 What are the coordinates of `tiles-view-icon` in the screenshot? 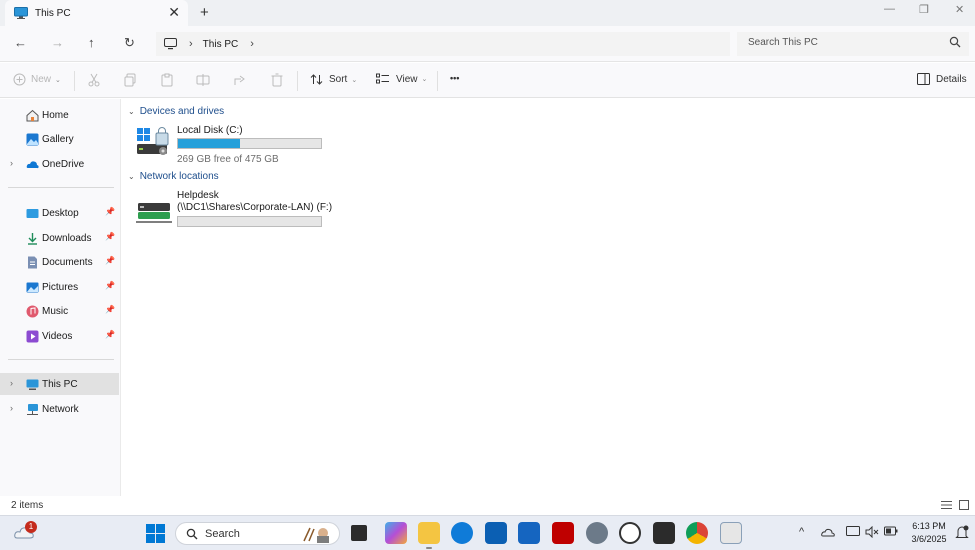 It's located at (964, 505).